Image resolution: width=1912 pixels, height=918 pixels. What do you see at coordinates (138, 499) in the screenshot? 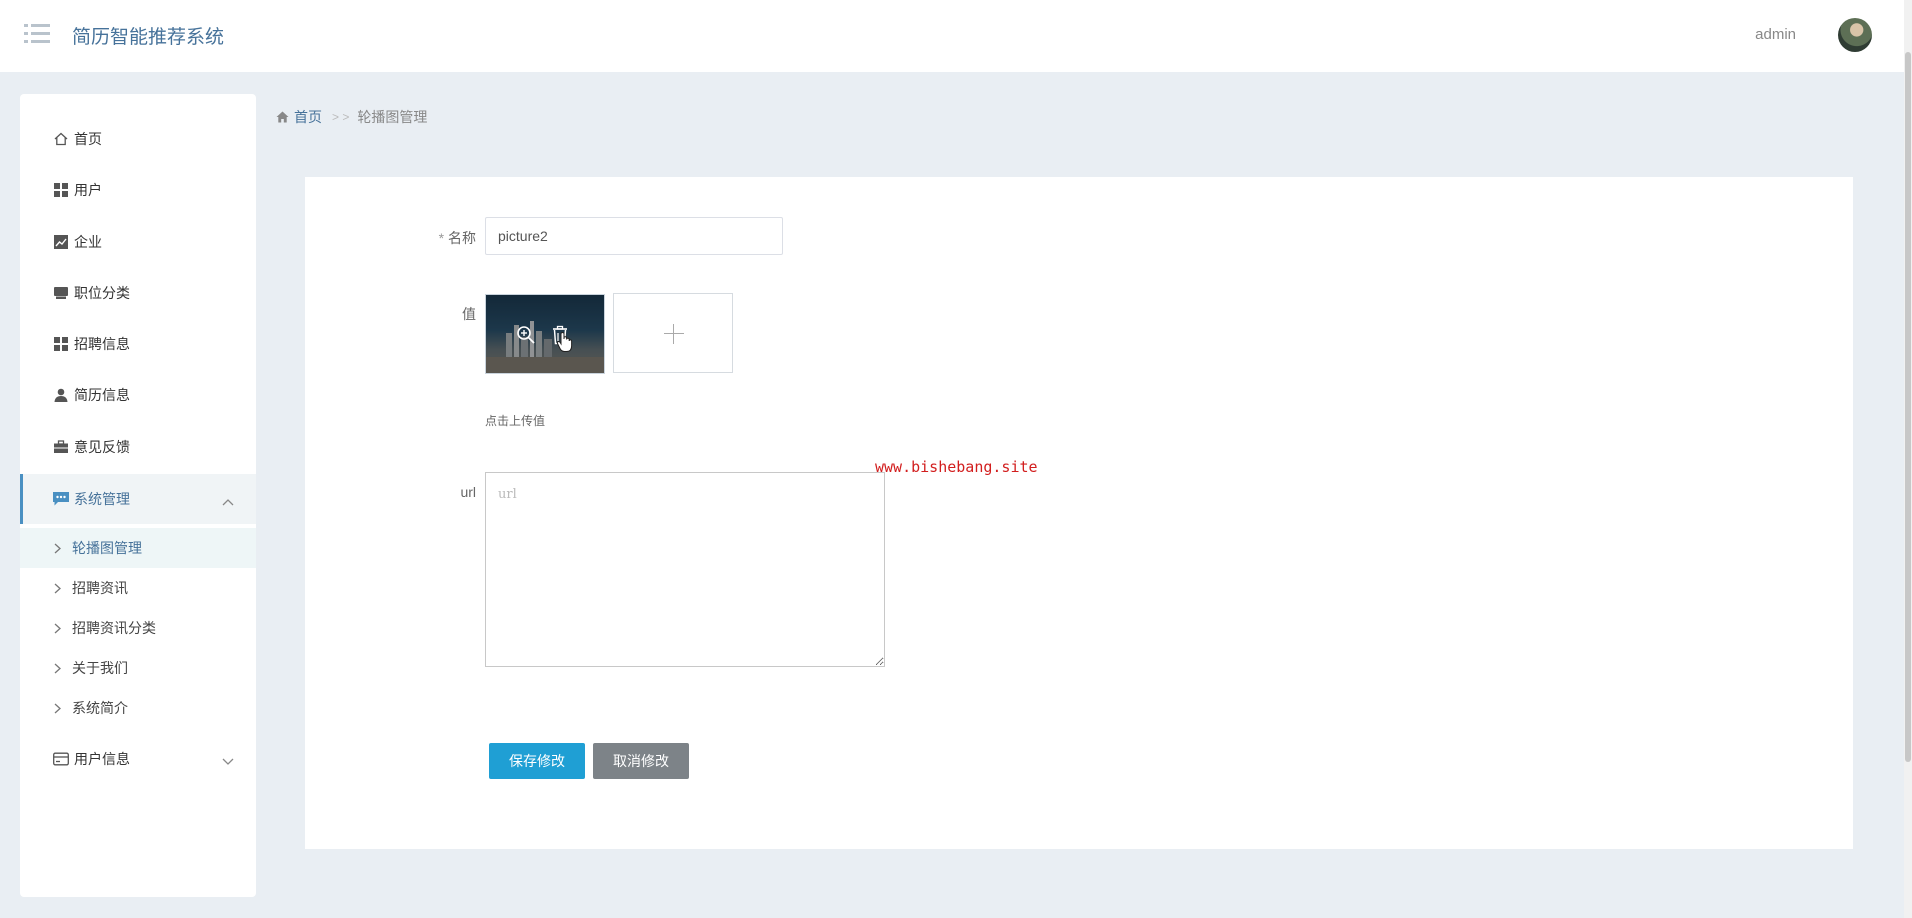
I see `sidebar-item-system: 系统管理` at bounding box center [138, 499].